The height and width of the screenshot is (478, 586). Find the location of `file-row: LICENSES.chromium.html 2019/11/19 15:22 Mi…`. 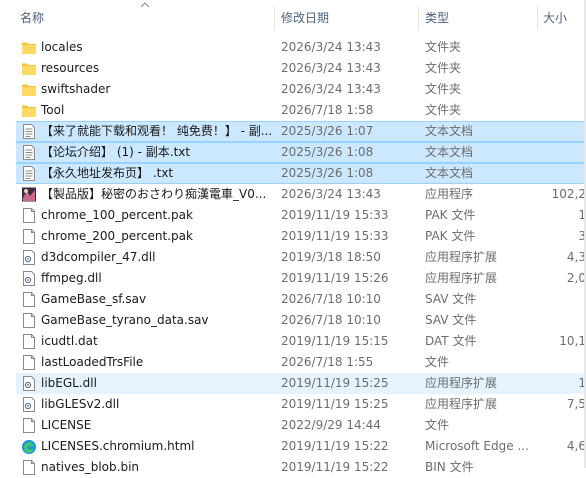

file-row: LICENSES.chromium.html 2019/11/19 15:22 Mi… is located at coordinates (293, 446).